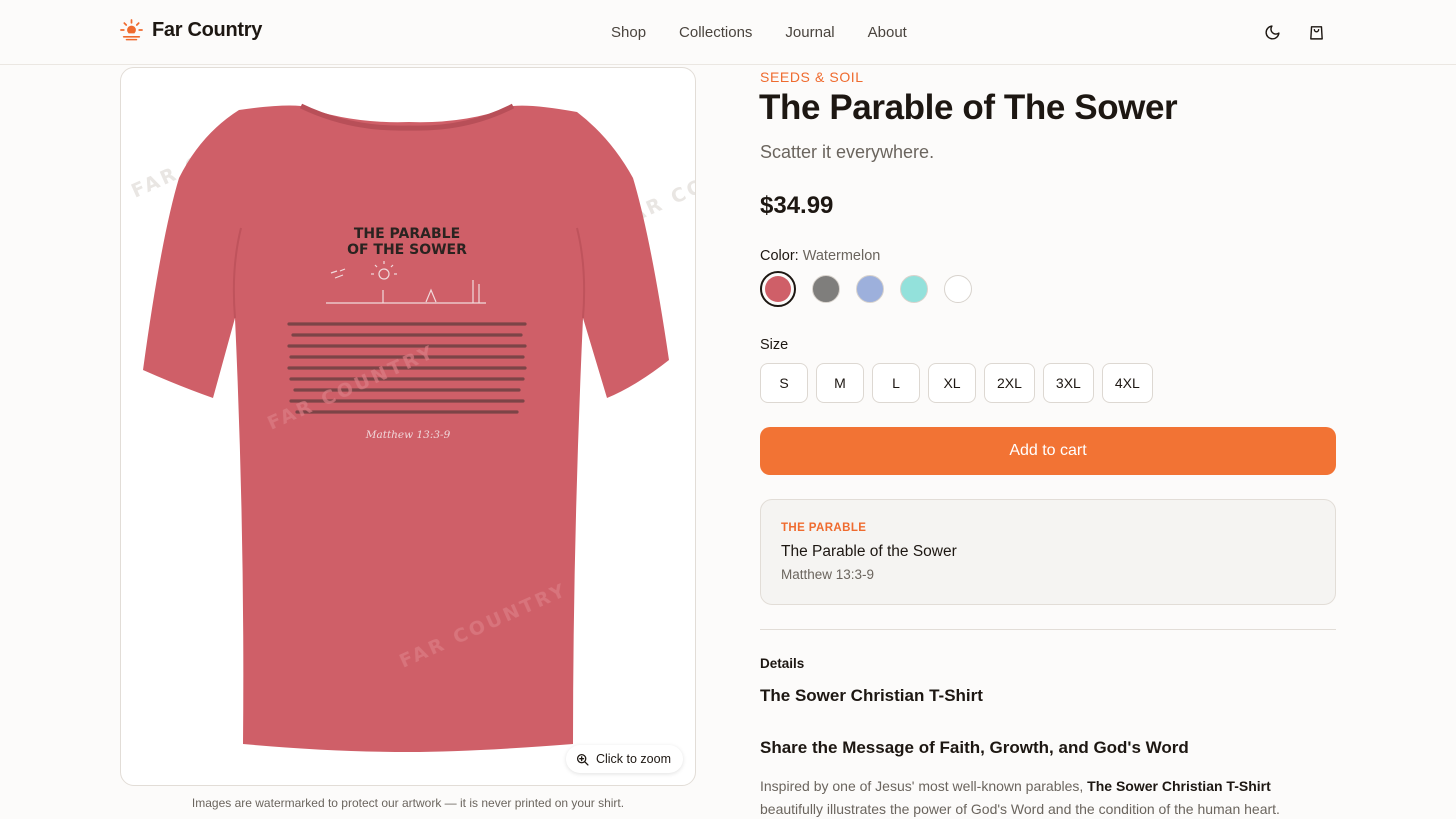 The width and height of the screenshot is (1456, 819). Describe the element at coordinates (1179, 786) in the screenshot. I see `details-paragraph-bold: The Sower Christian T-Shirt` at that location.